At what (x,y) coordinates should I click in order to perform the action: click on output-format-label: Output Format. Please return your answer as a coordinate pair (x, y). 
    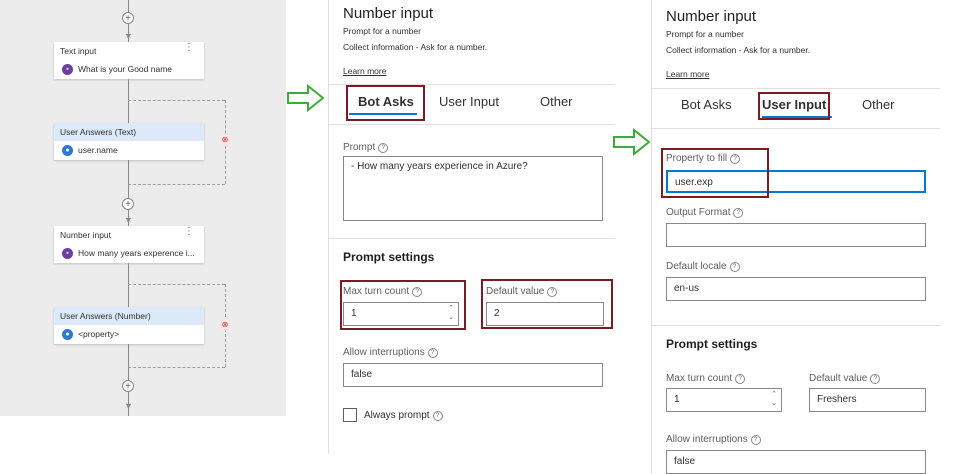
    Looking at the image, I should click on (698, 212).